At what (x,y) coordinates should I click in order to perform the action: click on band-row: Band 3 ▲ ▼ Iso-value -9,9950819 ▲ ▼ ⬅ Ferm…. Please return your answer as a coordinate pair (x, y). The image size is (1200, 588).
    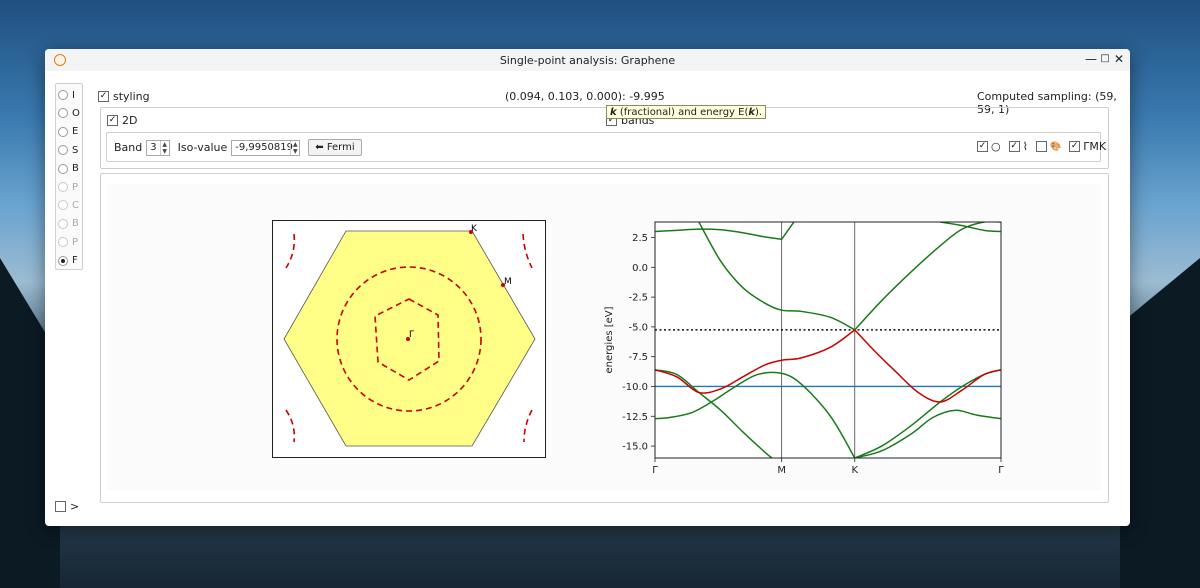
    Looking at the image, I should click on (238, 147).